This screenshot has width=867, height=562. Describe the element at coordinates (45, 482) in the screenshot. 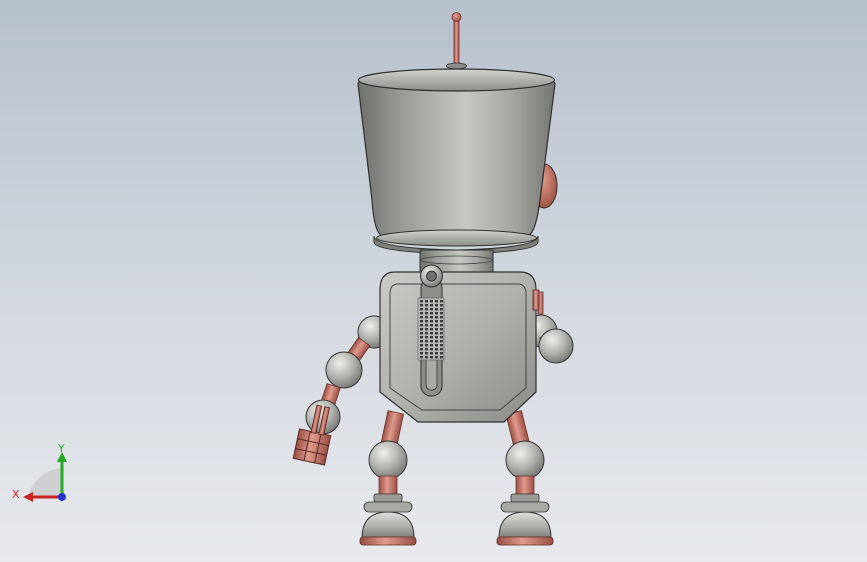

I see `triad-plane` at that location.